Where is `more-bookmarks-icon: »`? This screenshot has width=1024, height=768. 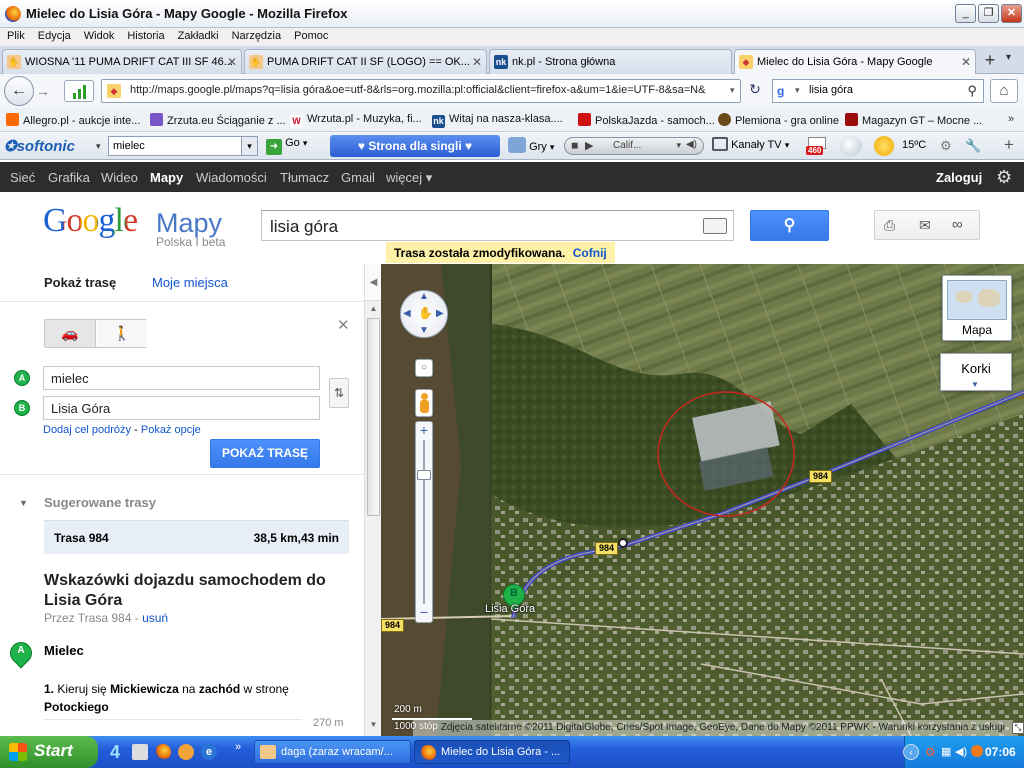
more-bookmarks-icon: » is located at coordinates (1011, 119).